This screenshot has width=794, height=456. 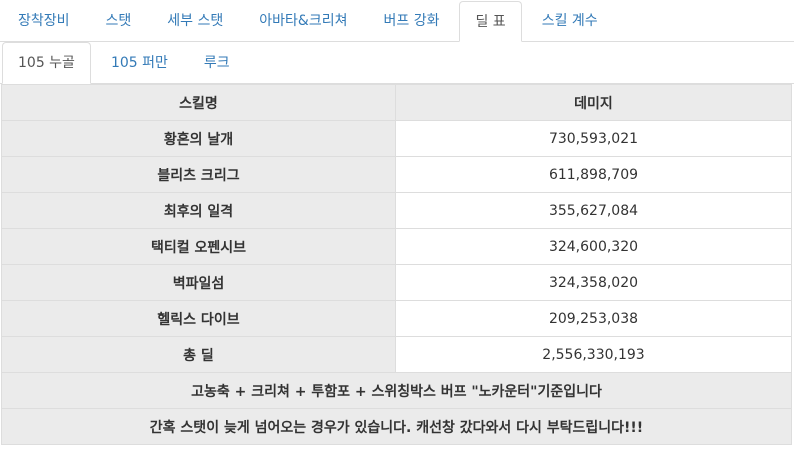 I want to click on skill-name-cell: 블리츠 크리그, so click(x=198, y=174).